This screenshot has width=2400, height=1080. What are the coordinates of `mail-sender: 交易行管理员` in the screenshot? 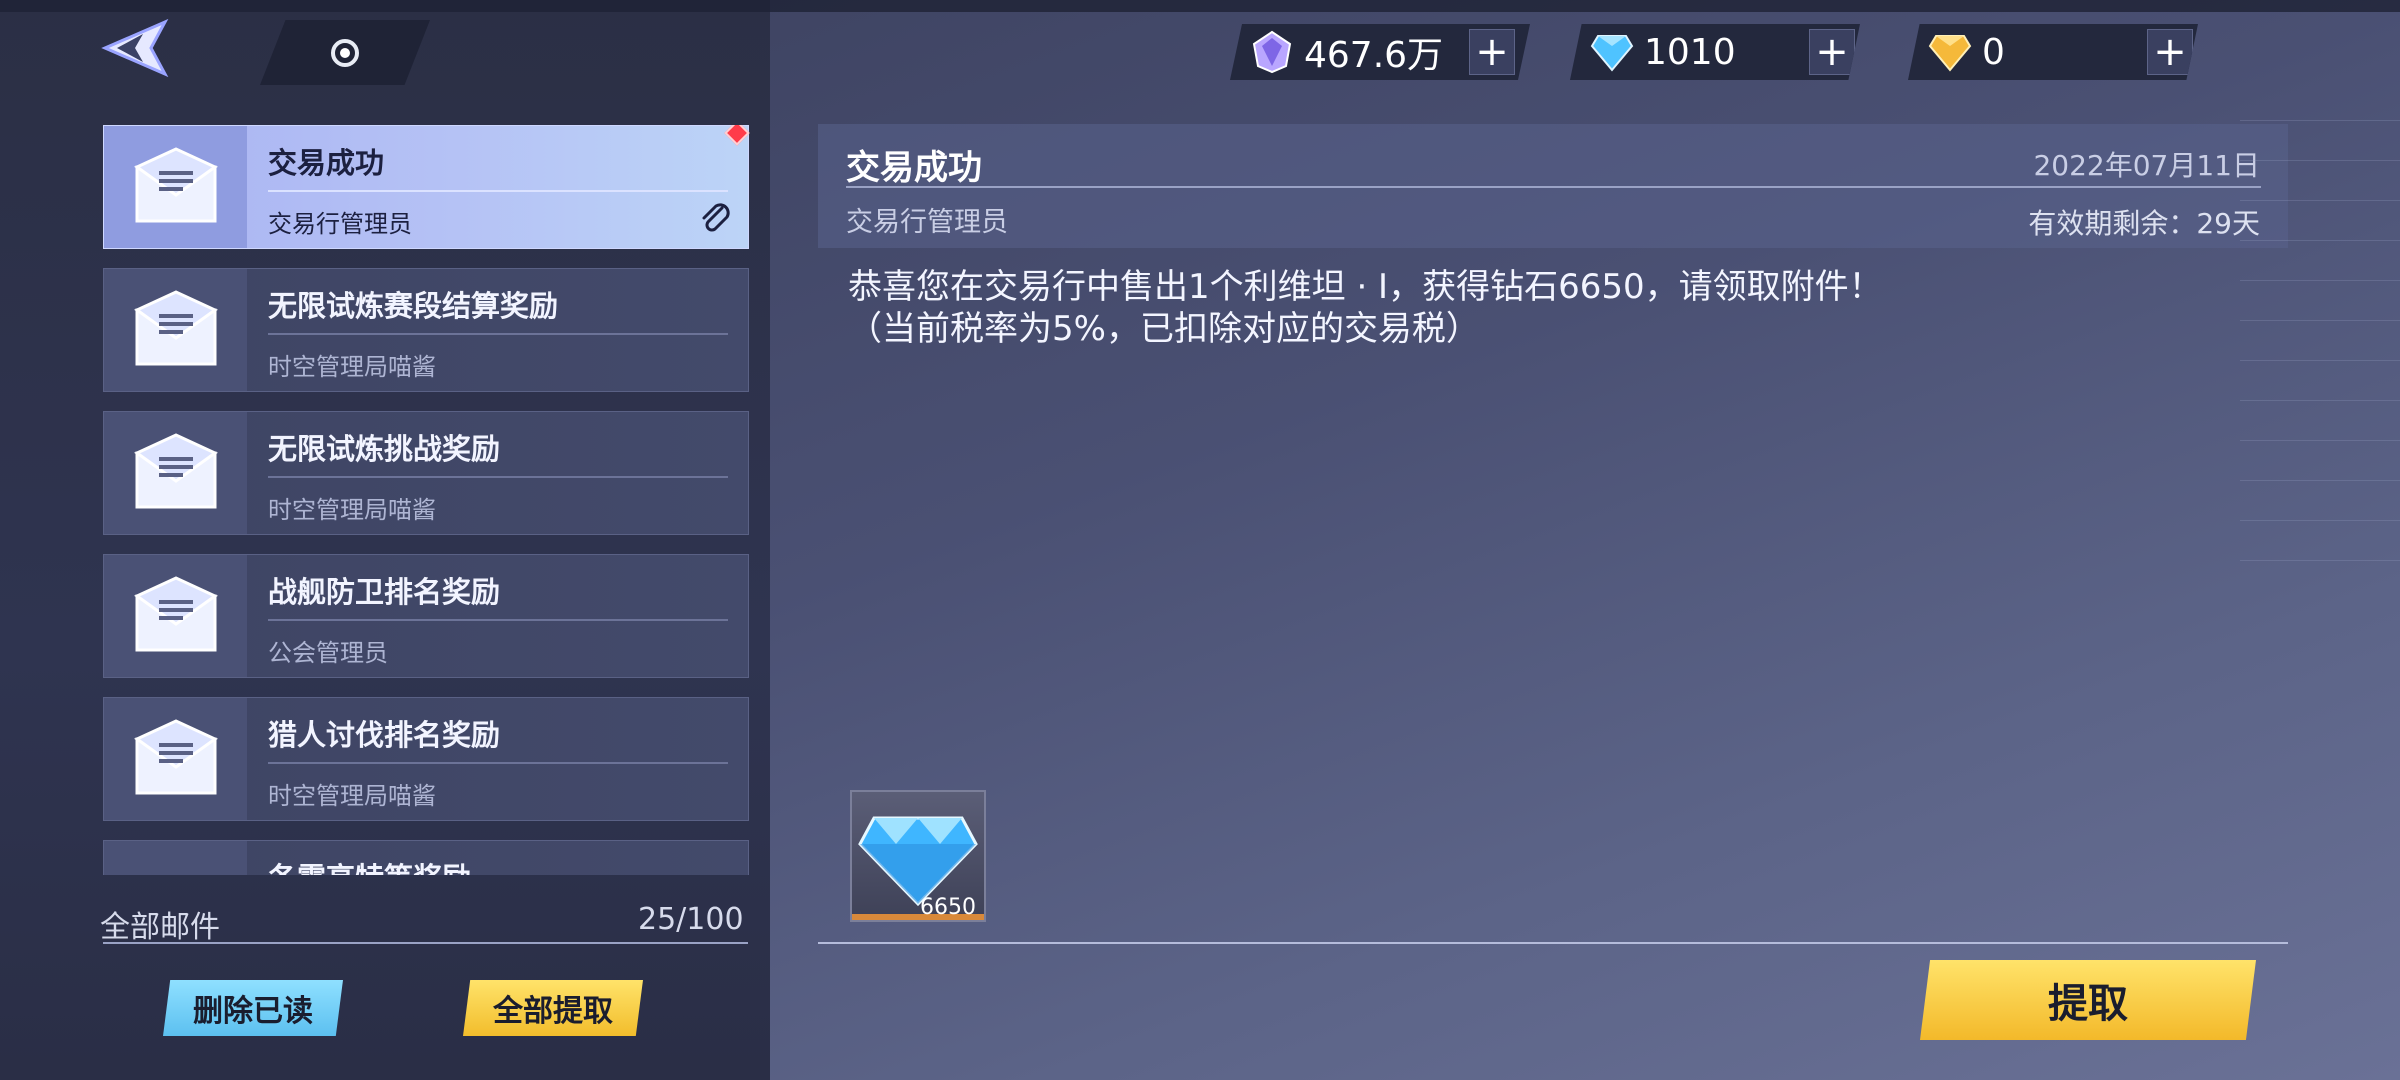 It's located at (340, 224).